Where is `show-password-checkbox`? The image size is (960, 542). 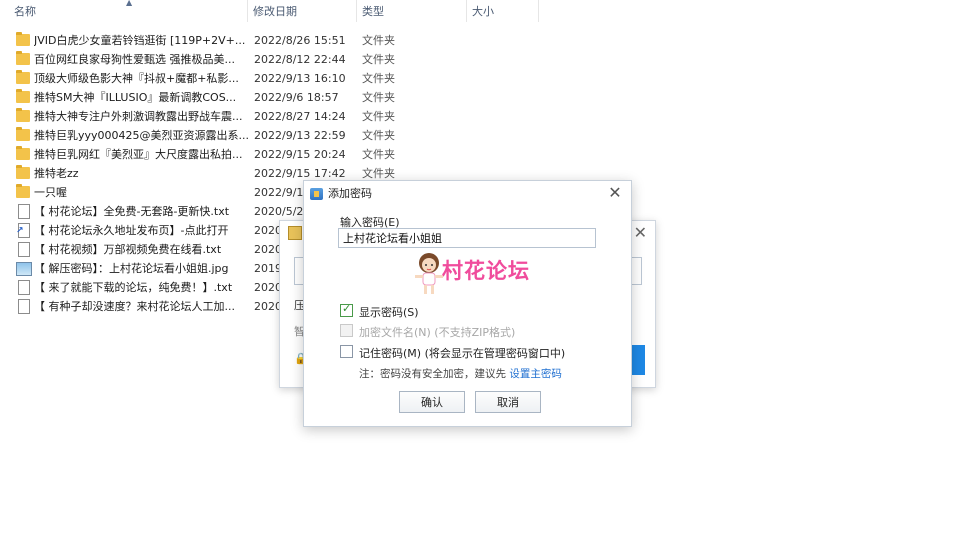 show-password-checkbox is located at coordinates (346, 309).